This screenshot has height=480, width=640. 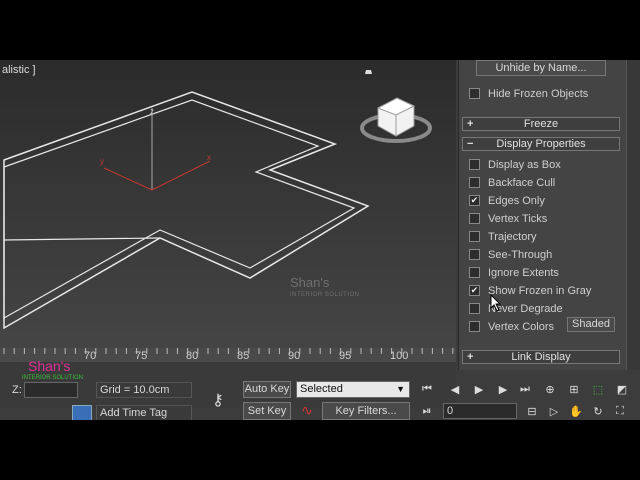 I want to click on freeze-rollout: + Freeze, so click(x=541, y=124).